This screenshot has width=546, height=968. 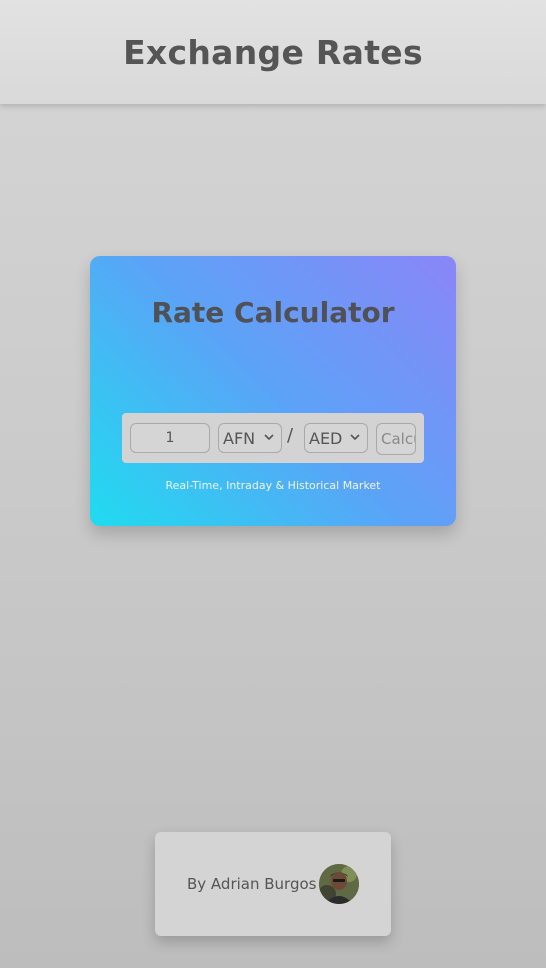 I want to click on from-currency-value: AFN, so click(x=239, y=438).